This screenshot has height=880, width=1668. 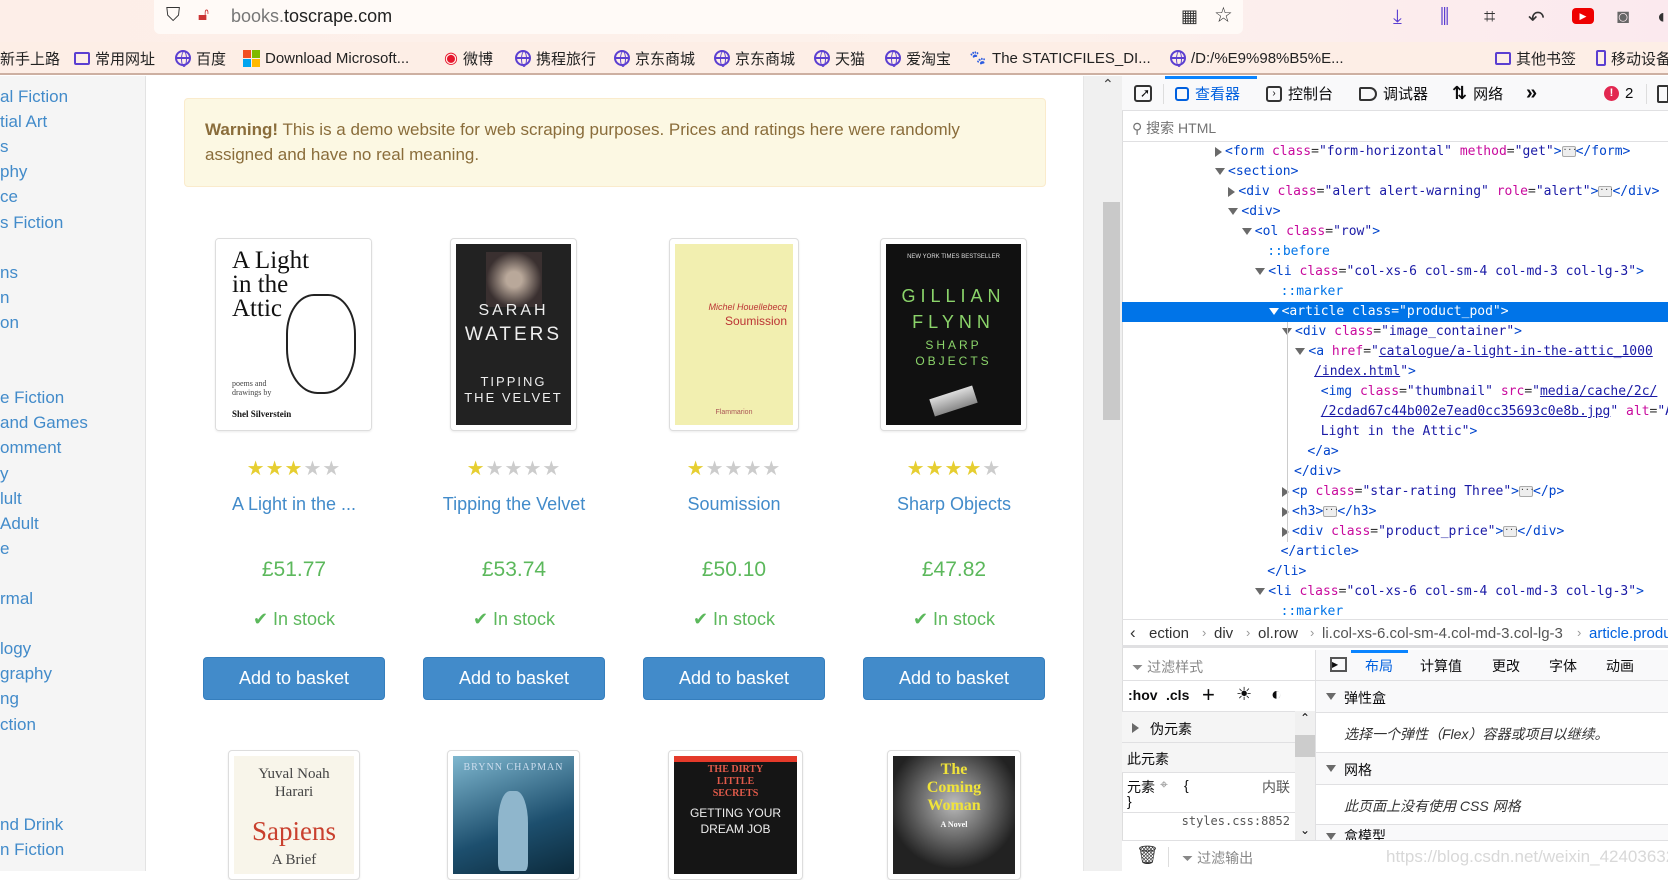 What do you see at coordinates (32, 398) in the screenshot?
I see `sidebar-category-link: e Fiction` at bounding box center [32, 398].